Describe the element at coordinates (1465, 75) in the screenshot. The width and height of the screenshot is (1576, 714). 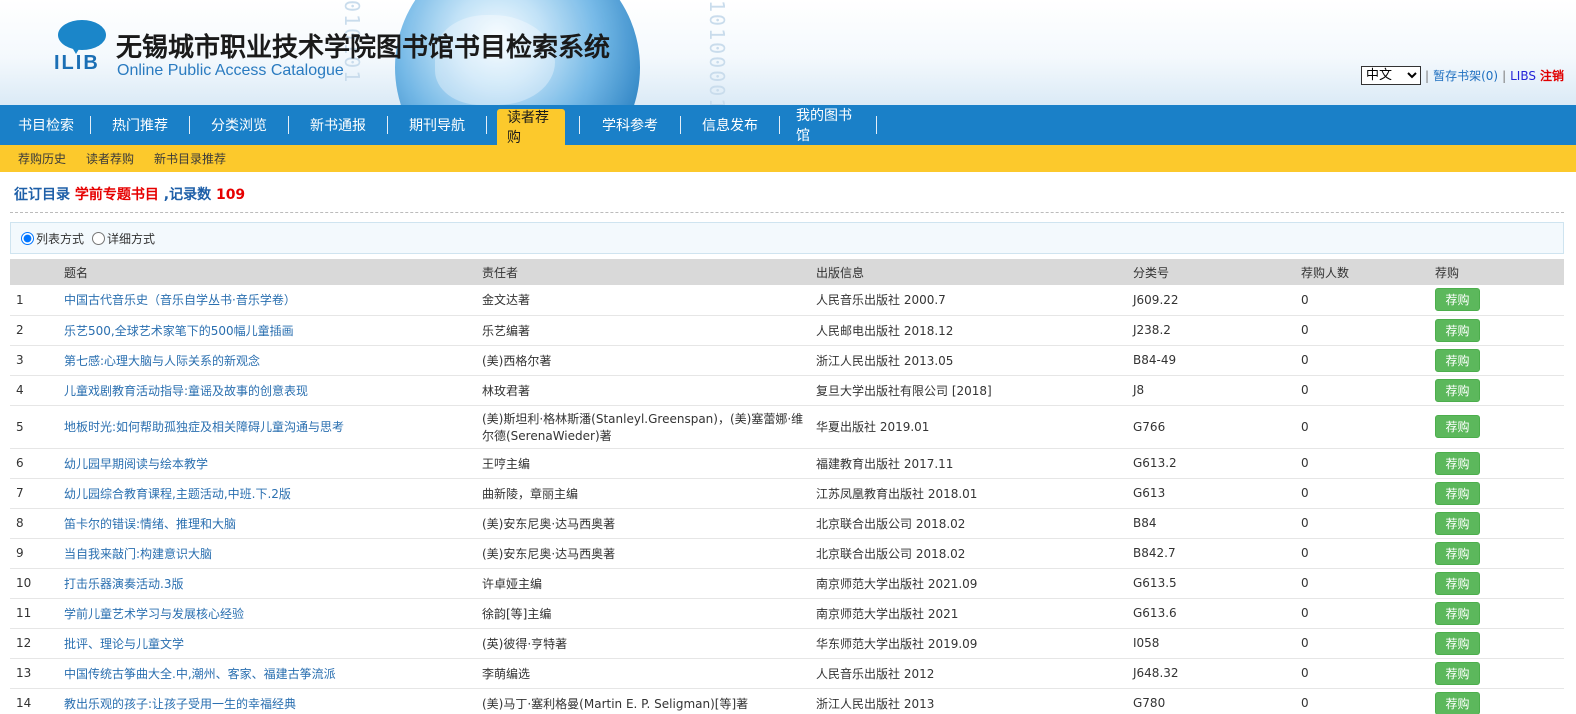
I see `bookshelf-link: 暂存书架(0)` at that location.